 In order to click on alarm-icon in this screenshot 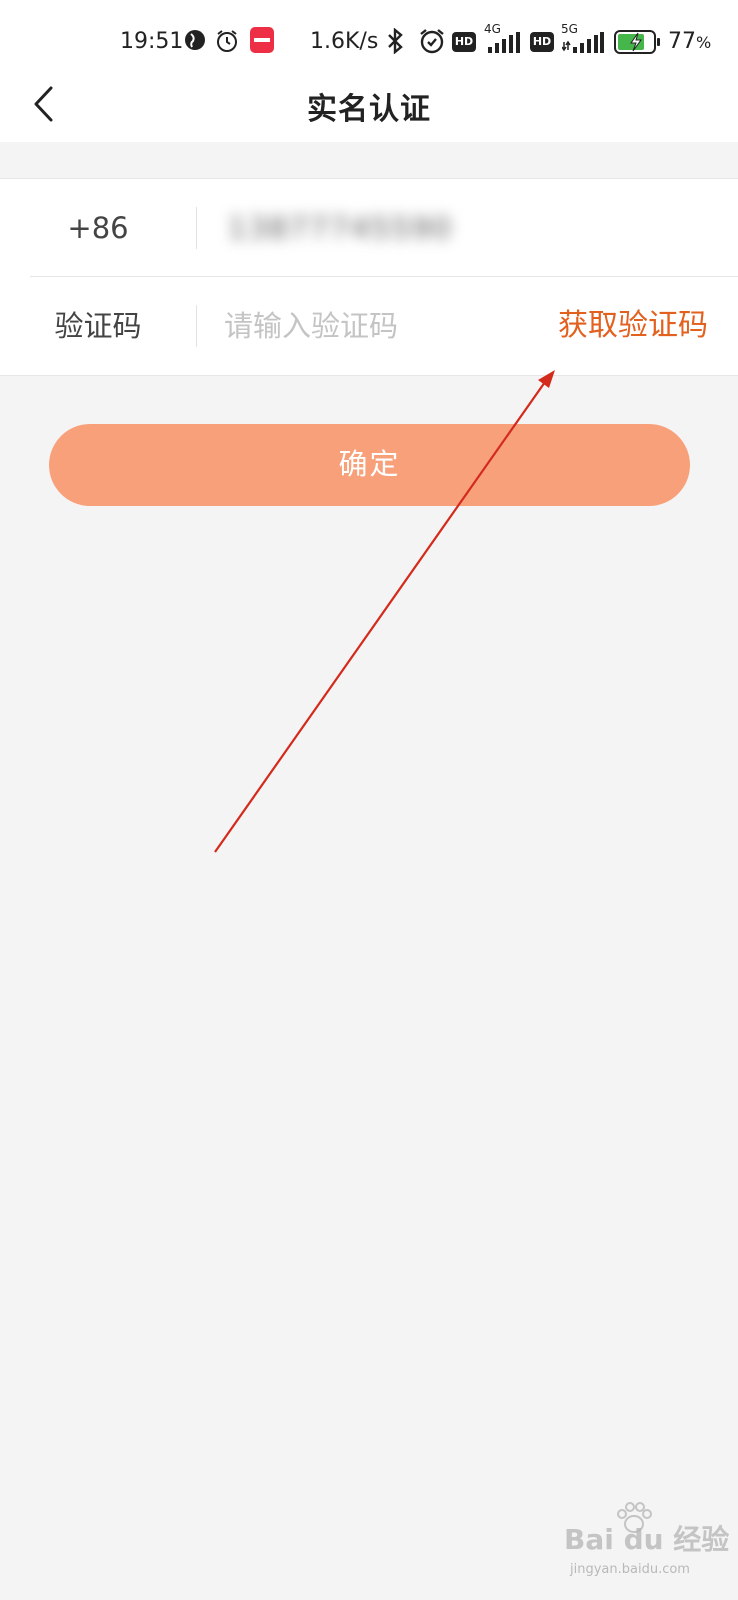, I will do `click(227, 46)`.